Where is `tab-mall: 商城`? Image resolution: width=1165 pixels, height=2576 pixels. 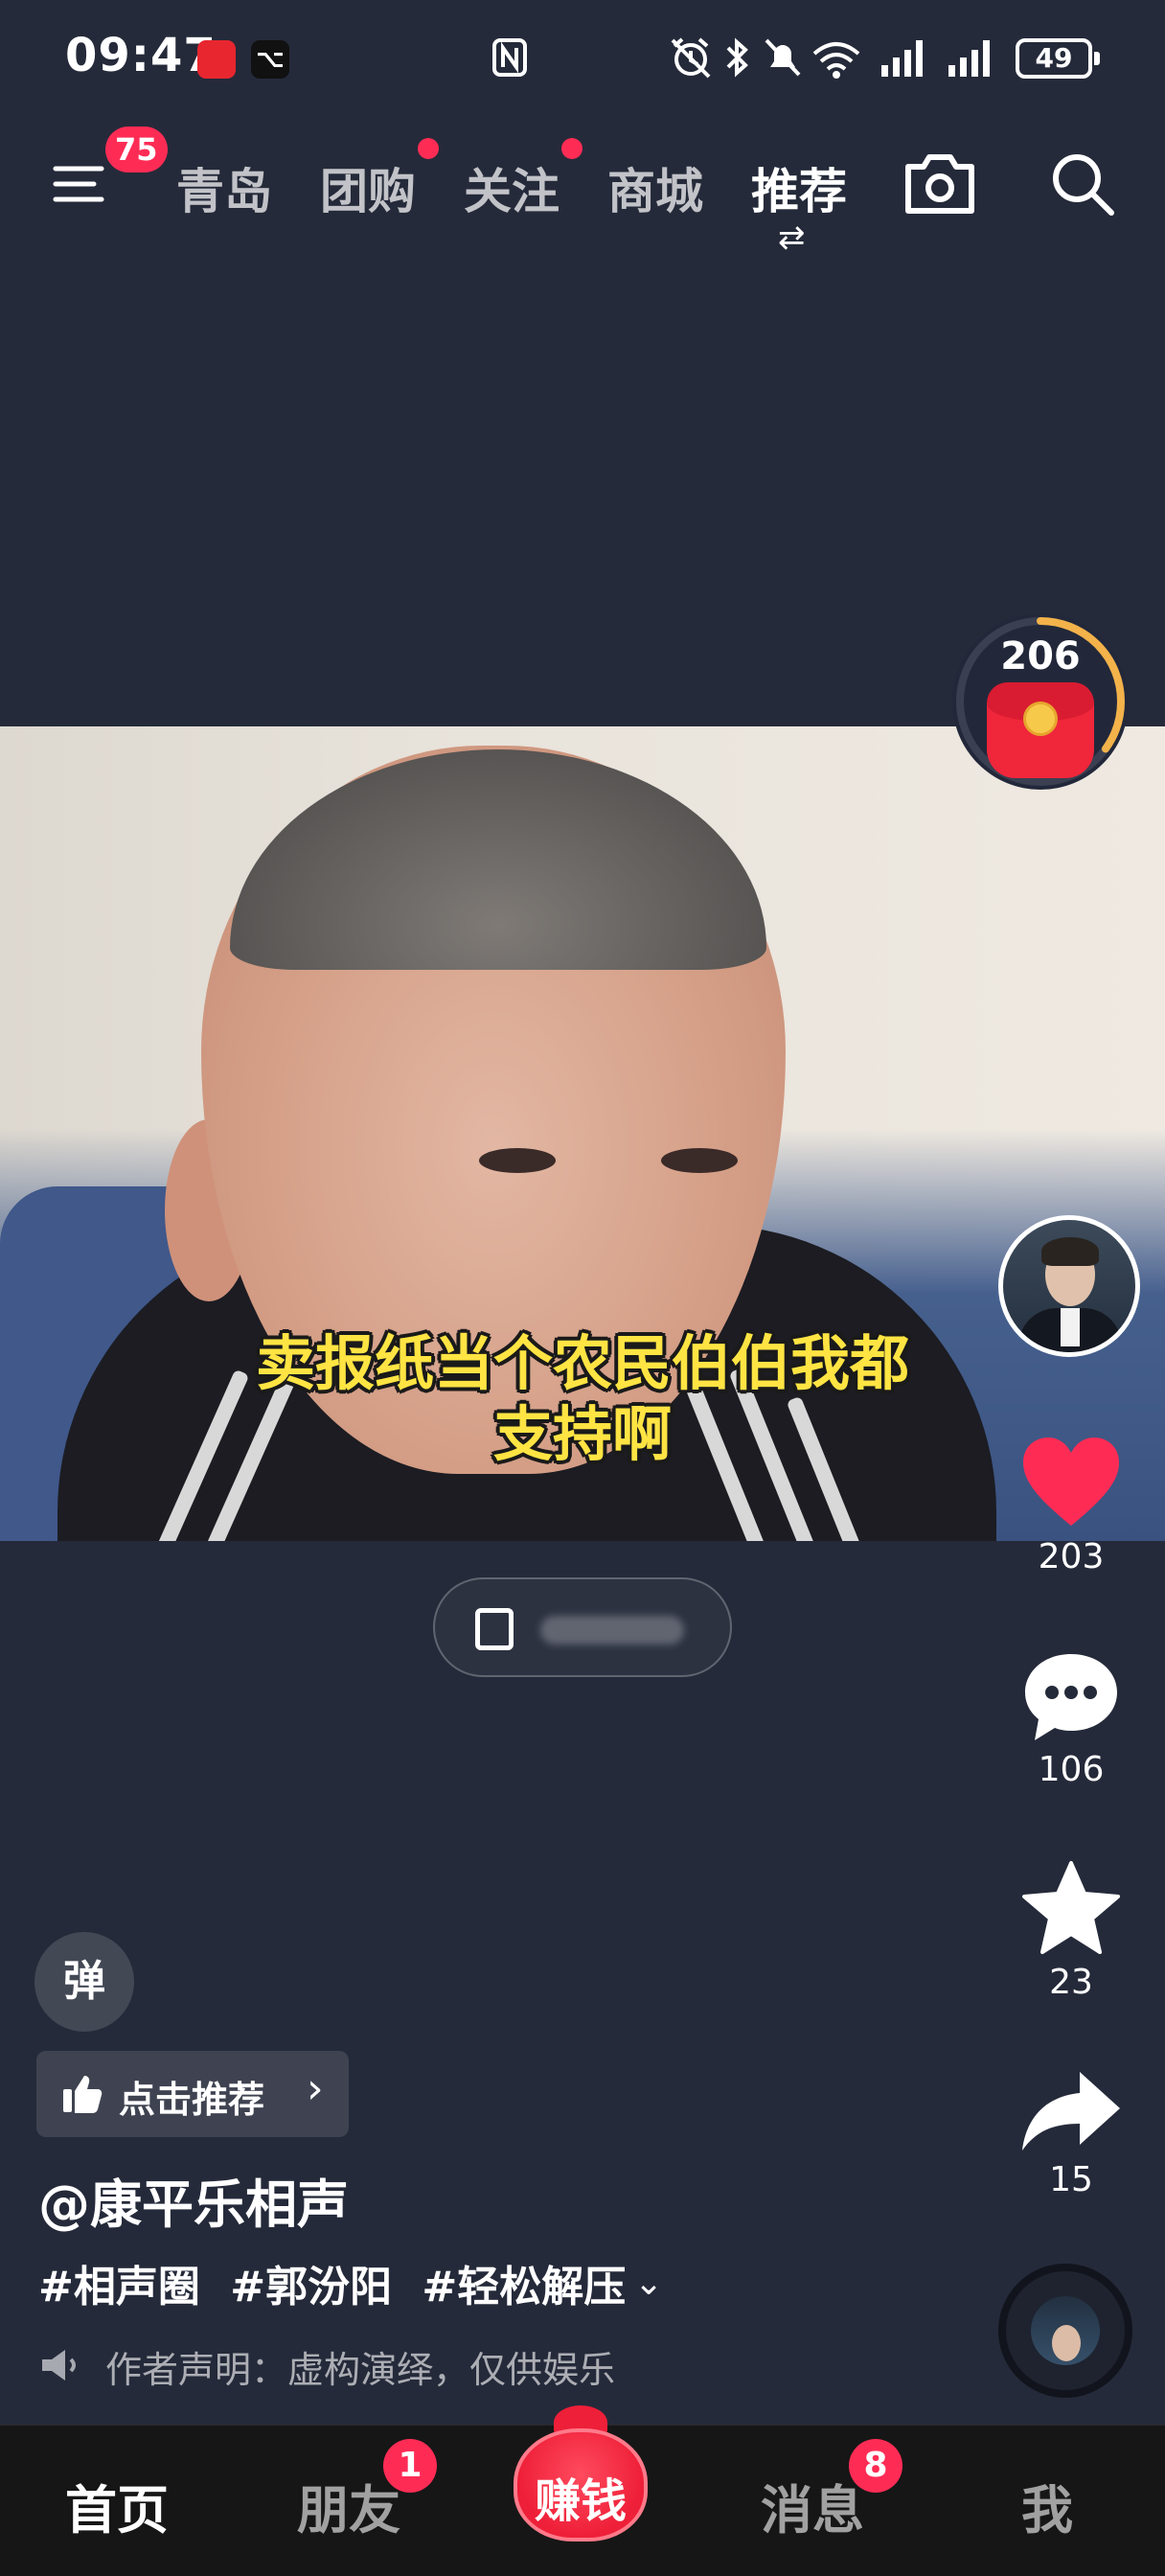 tab-mall: 商城 is located at coordinates (655, 187).